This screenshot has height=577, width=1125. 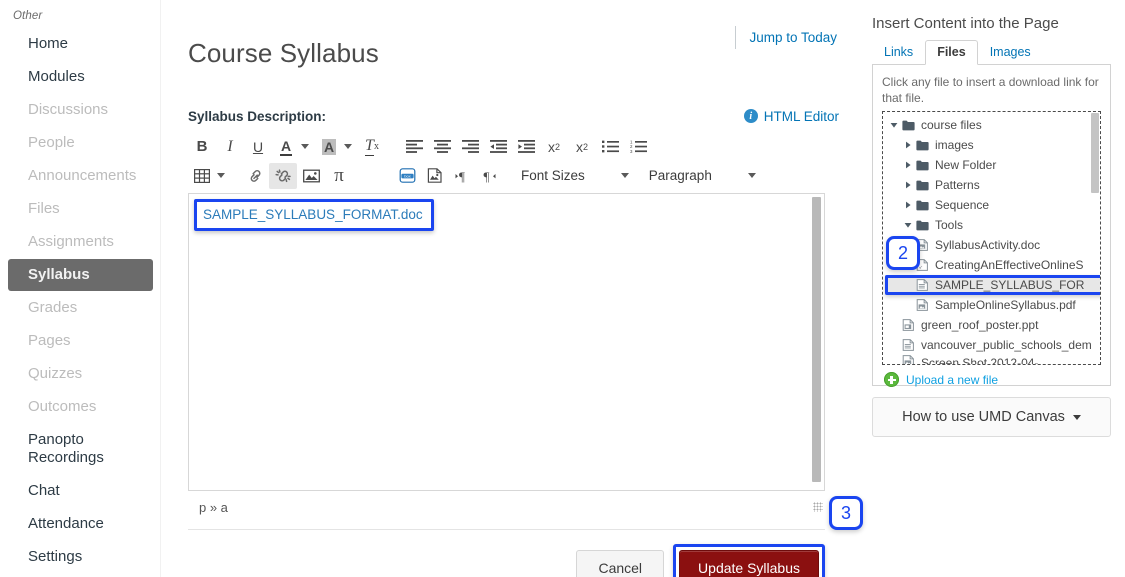 What do you see at coordinates (992, 225) in the screenshot?
I see `tree-folder-row: Tools` at bounding box center [992, 225].